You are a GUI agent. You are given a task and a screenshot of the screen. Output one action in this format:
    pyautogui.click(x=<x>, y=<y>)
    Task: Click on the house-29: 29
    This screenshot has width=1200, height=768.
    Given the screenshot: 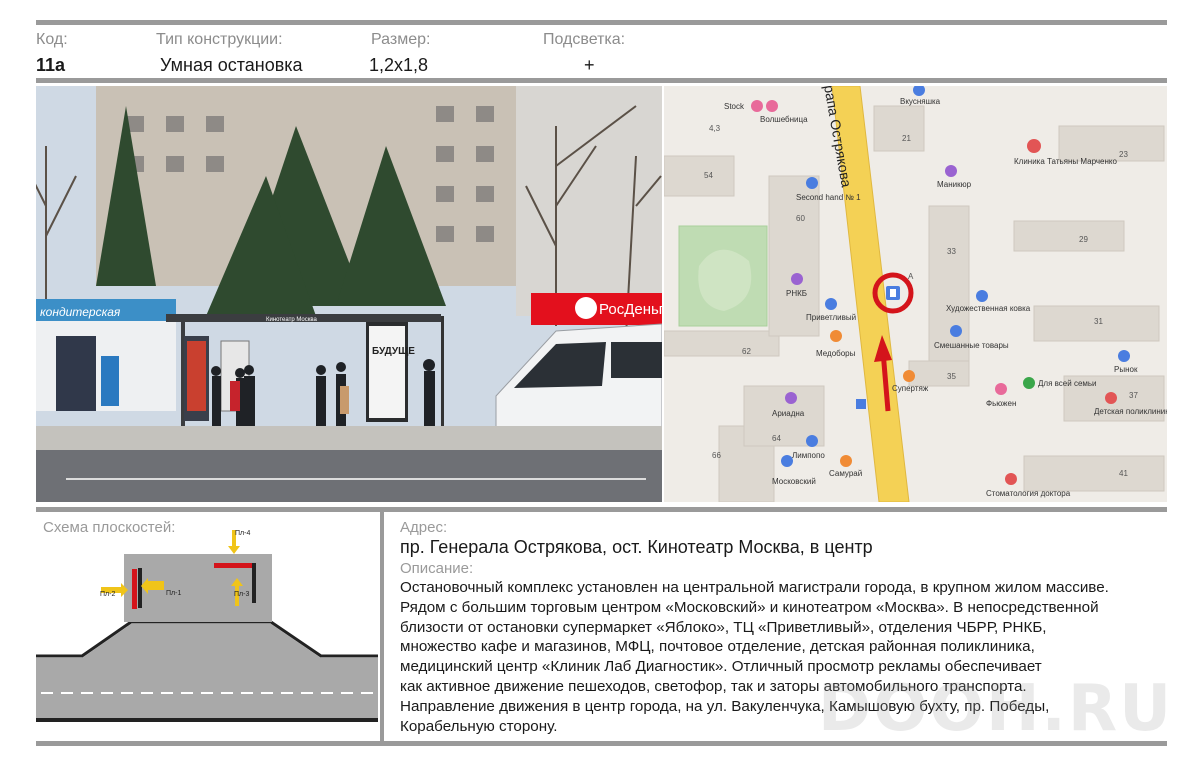 What is the action you would take?
    pyautogui.click(x=1083, y=239)
    